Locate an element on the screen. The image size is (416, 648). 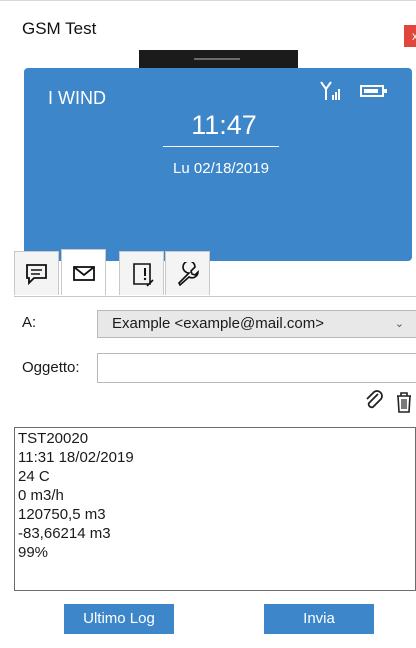
title-bar: GSM Test x is located at coordinates (208, 23).